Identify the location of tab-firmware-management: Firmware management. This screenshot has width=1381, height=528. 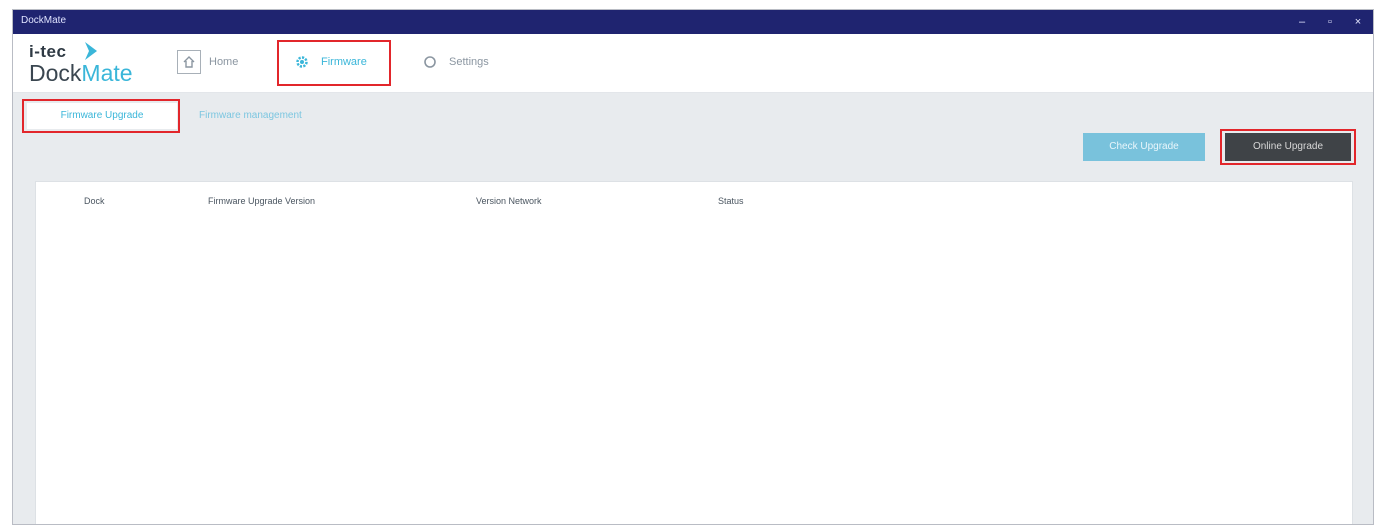
(269, 116).